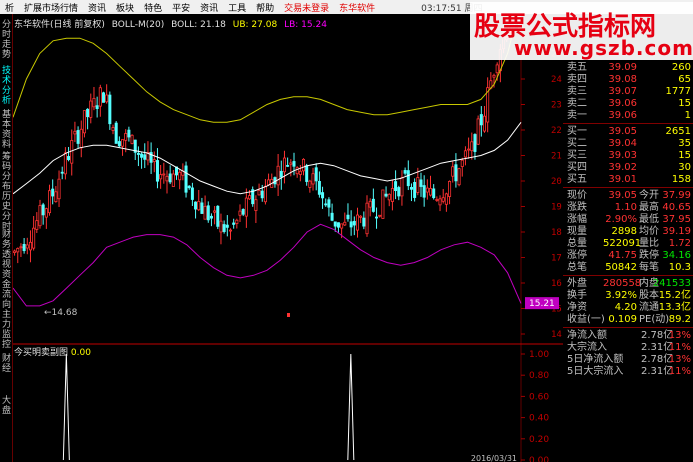 Image resolution: width=693 pixels, height=462 pixels. What do you see at coordinates (649, 255) in the screenshot?
I see `stat-label: 跌停` at bounding box center [649, 255].